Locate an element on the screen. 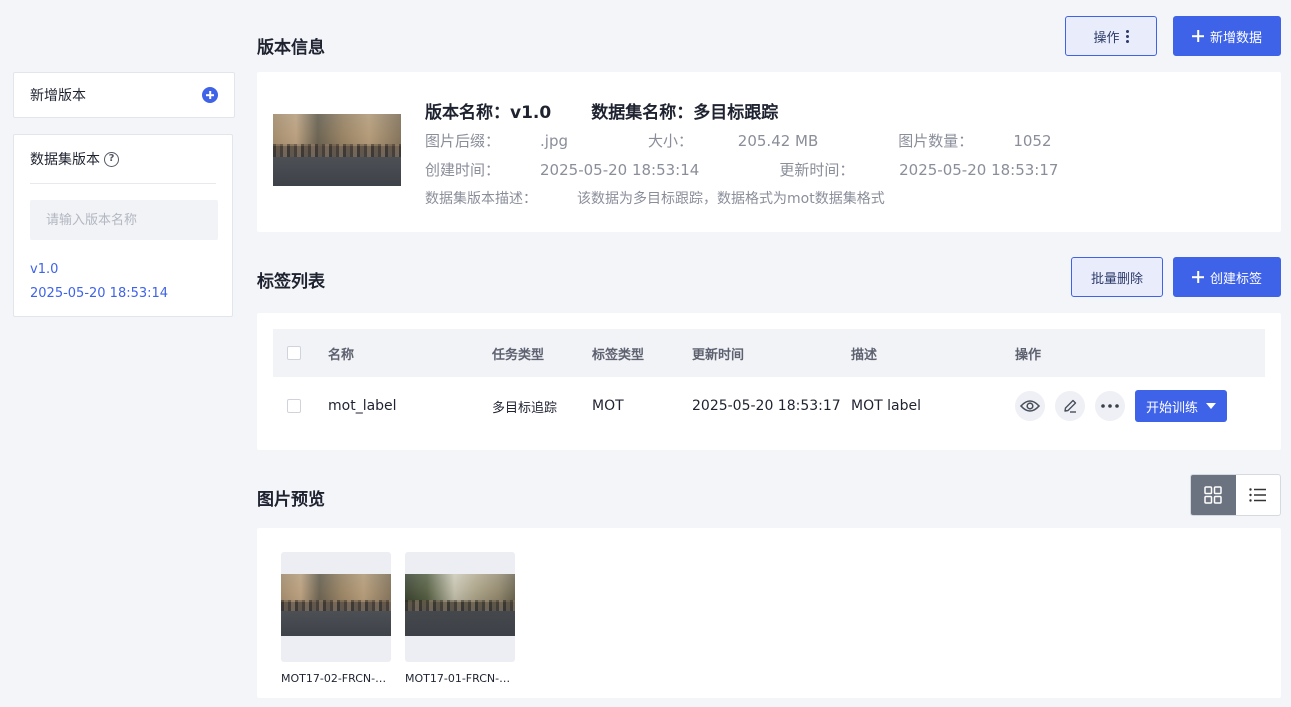 Image resolution: width=1291 pixels, height=707 pixels. preview-image-item: MOT17-01-FRCN-000001.jpg is located at coordinates (460, 618).